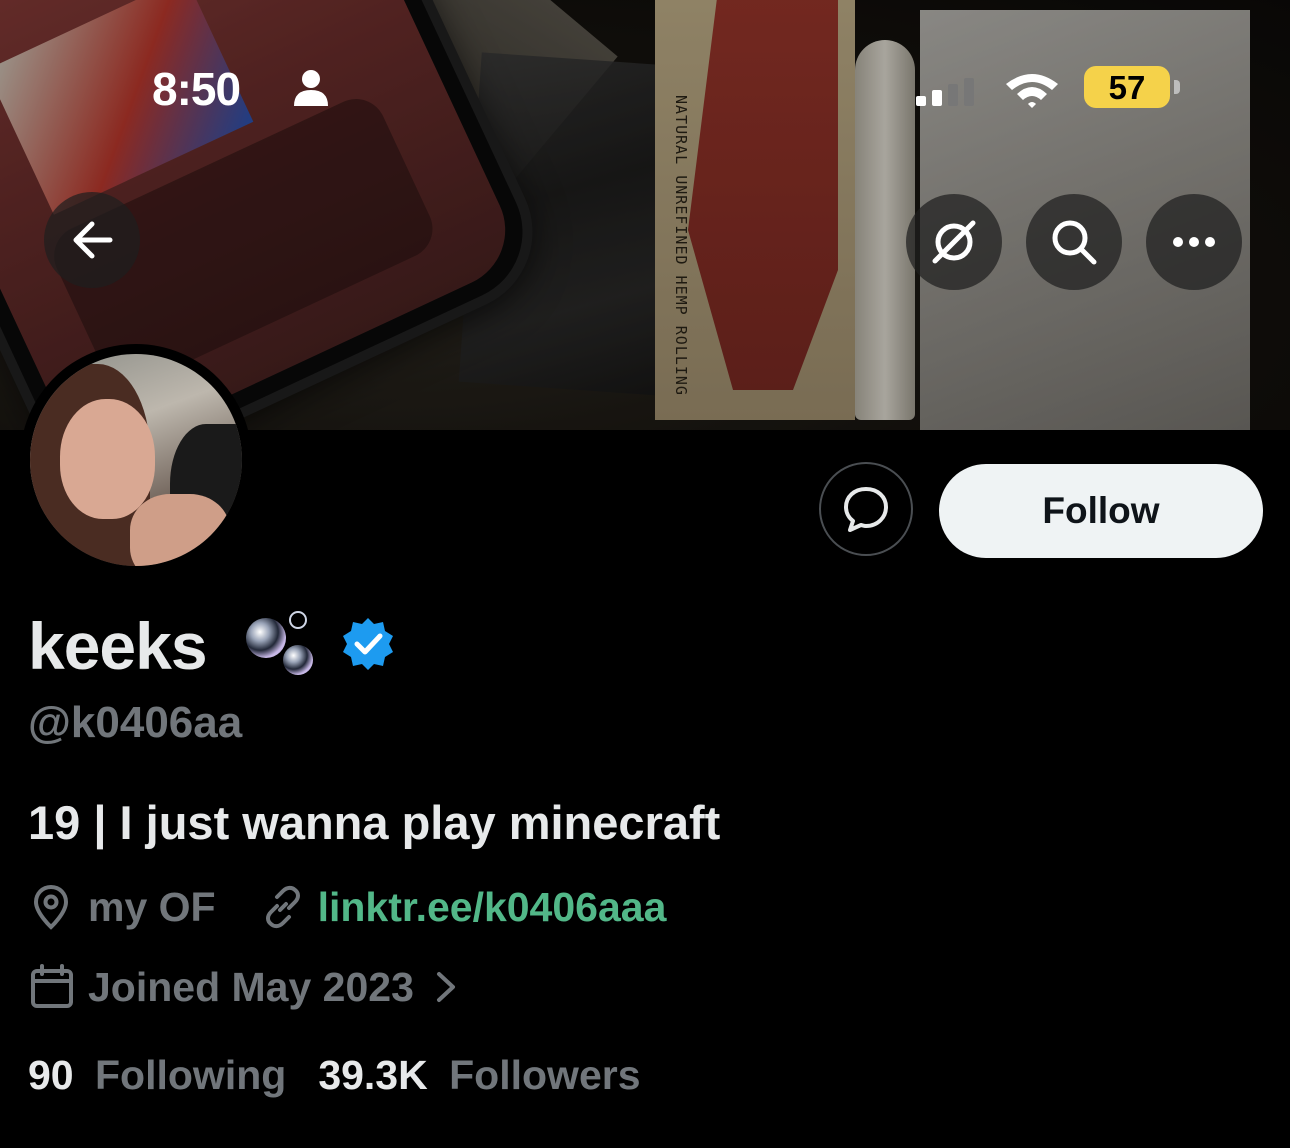 This screenshot has height=1148, width=1290. I want to click on search-button, so click(1074, 242).